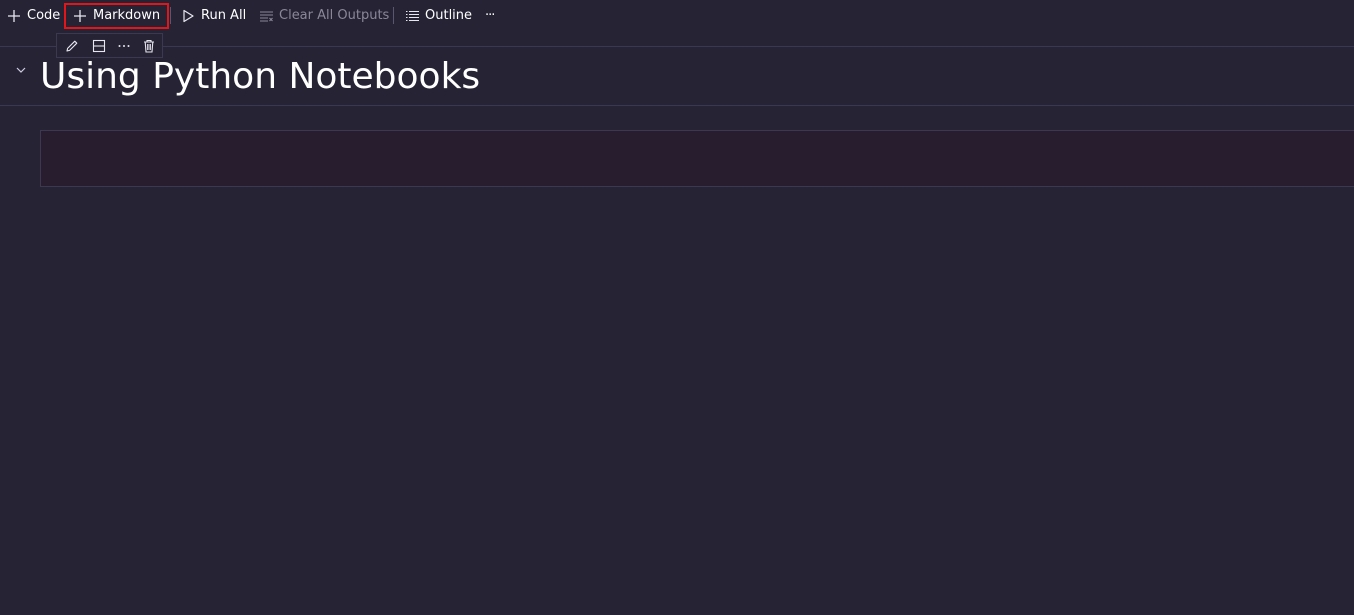 The width and height of the screenshot is (1354, 615). I want to click on empty-cell, so click(697, 158).